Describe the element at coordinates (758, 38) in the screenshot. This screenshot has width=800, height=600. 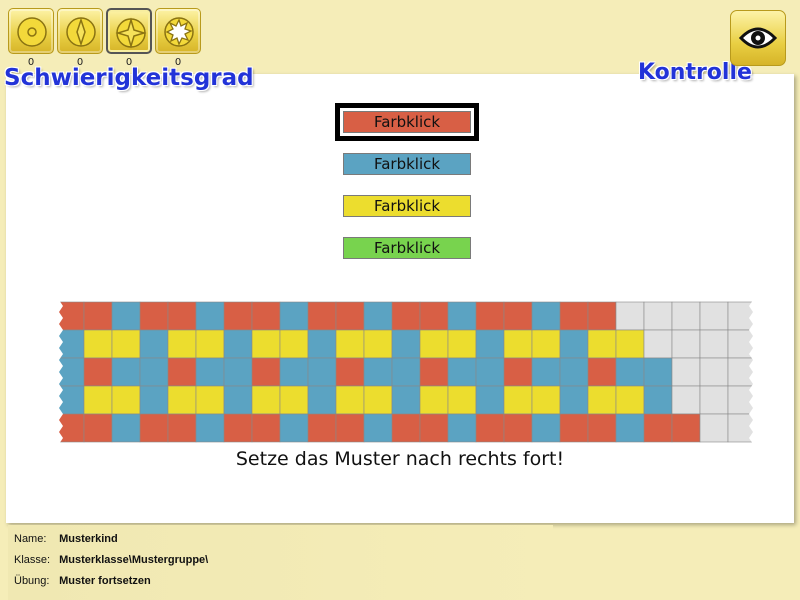
I see `check-button` at that location.